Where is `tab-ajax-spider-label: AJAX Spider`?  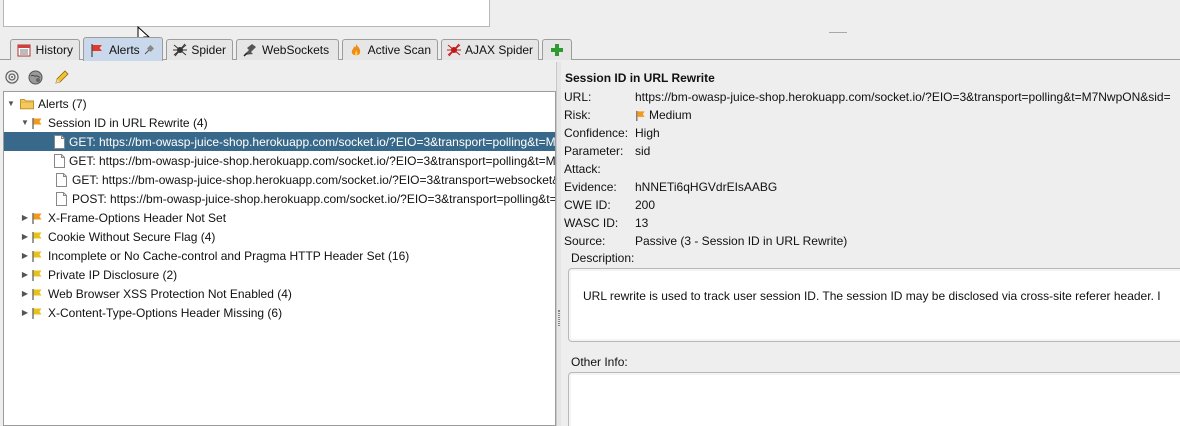 tab-ajax-spider-label: AJAX Spider is located at coordinates (499, 50).